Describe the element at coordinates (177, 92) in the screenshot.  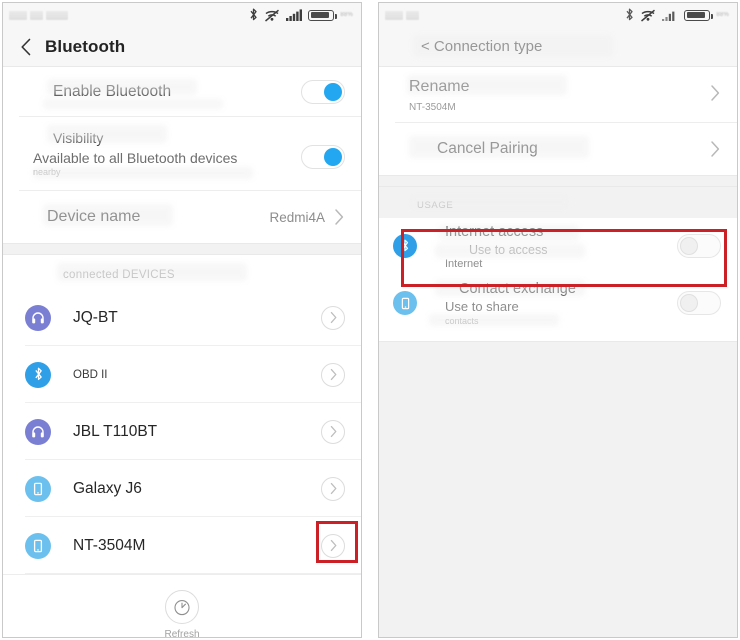
I see `enable-bluetooth-text: Enable Bluetooth` at that location.